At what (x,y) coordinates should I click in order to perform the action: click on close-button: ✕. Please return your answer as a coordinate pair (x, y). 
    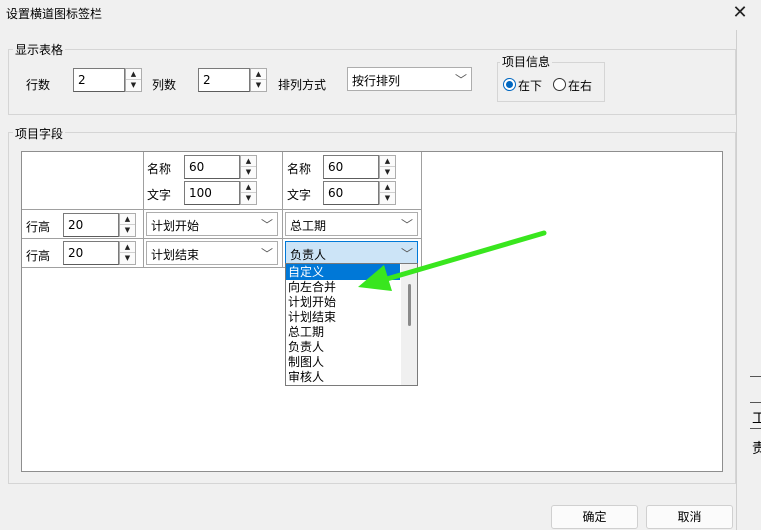
    Looking at the image, I should click on (740, 13).